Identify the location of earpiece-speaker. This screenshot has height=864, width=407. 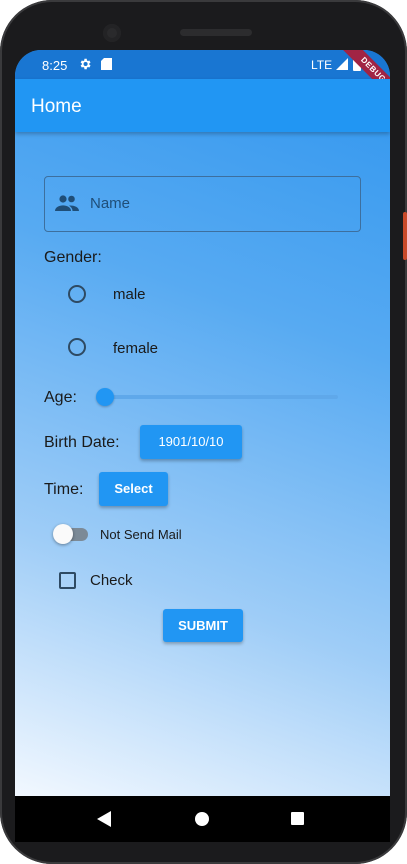
(216, 32).